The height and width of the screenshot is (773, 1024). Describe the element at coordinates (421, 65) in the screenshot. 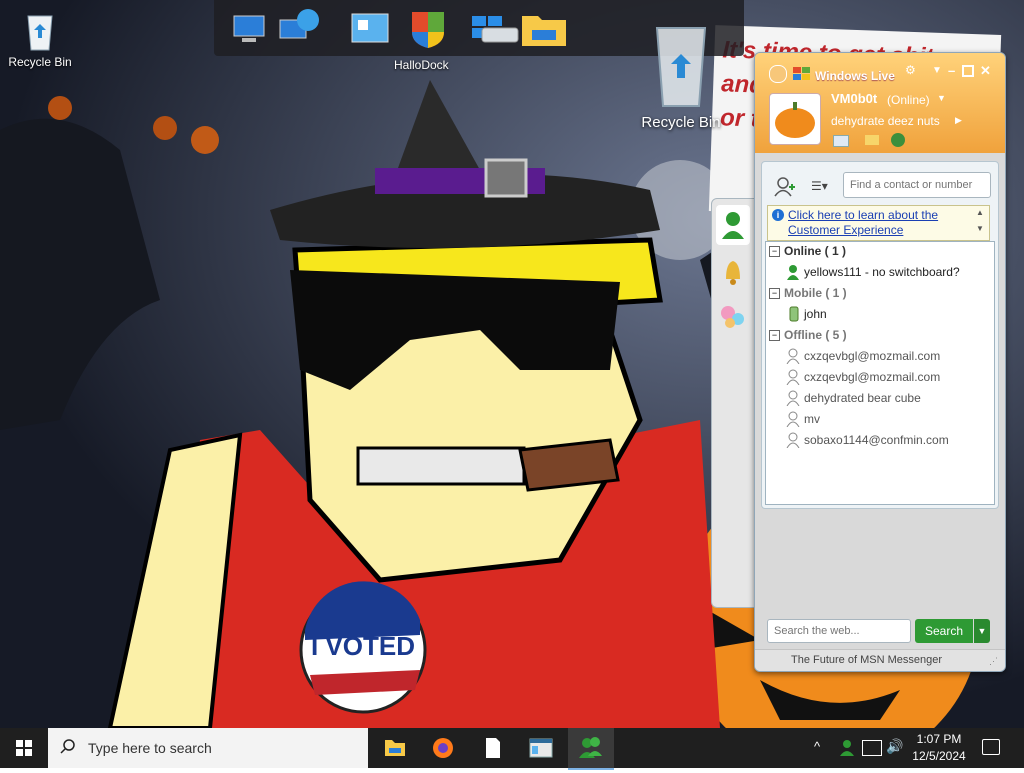

I see `hallodock-label: HalloDock` at that location.